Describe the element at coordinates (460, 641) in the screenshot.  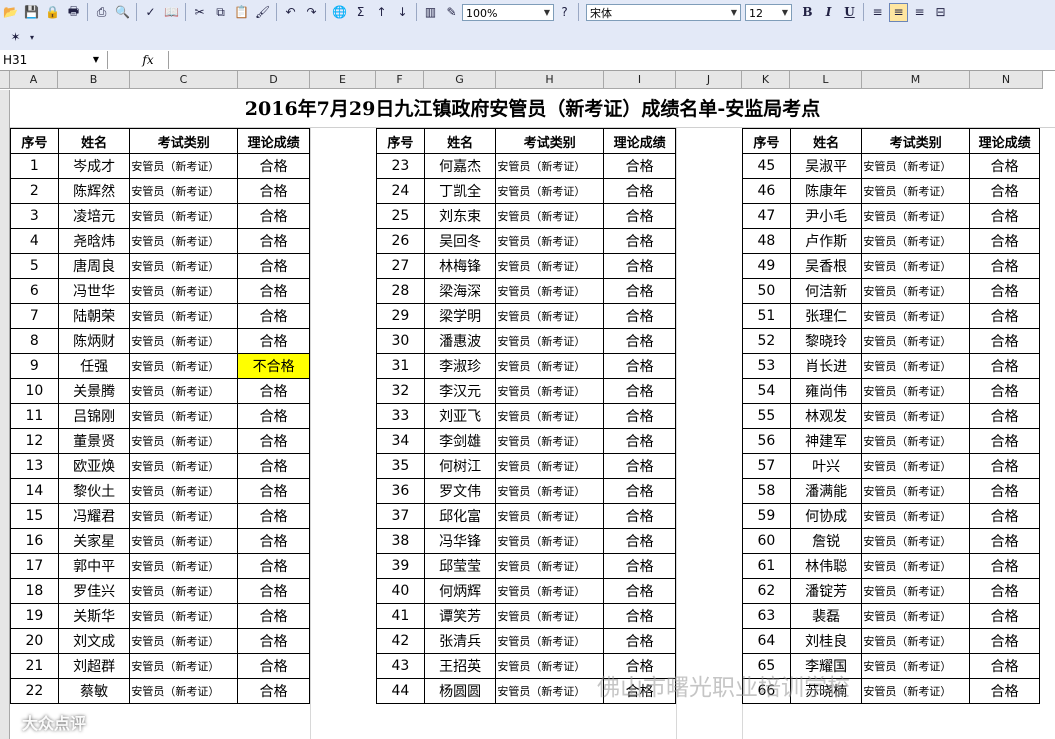
I see `cell-name: 张清兵` at that location.